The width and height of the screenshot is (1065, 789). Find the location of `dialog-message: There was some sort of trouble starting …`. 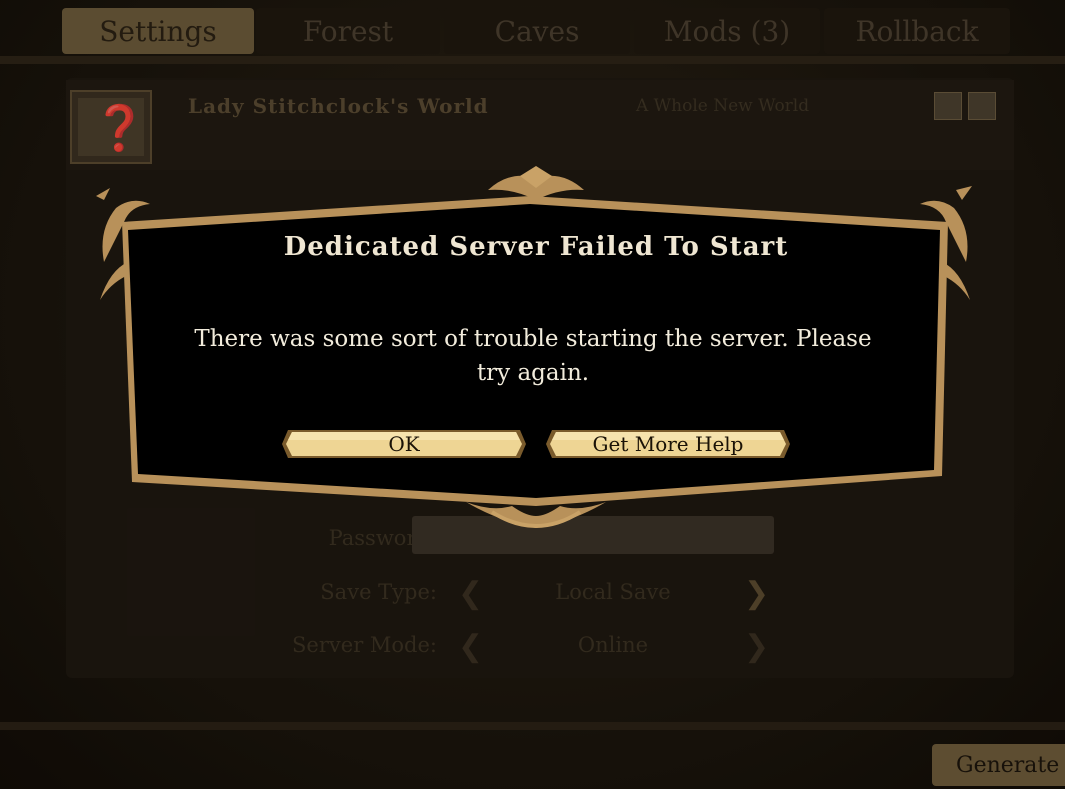

dialog-message: There was some sort of trouble starting … is located at coordinates (533, 356).